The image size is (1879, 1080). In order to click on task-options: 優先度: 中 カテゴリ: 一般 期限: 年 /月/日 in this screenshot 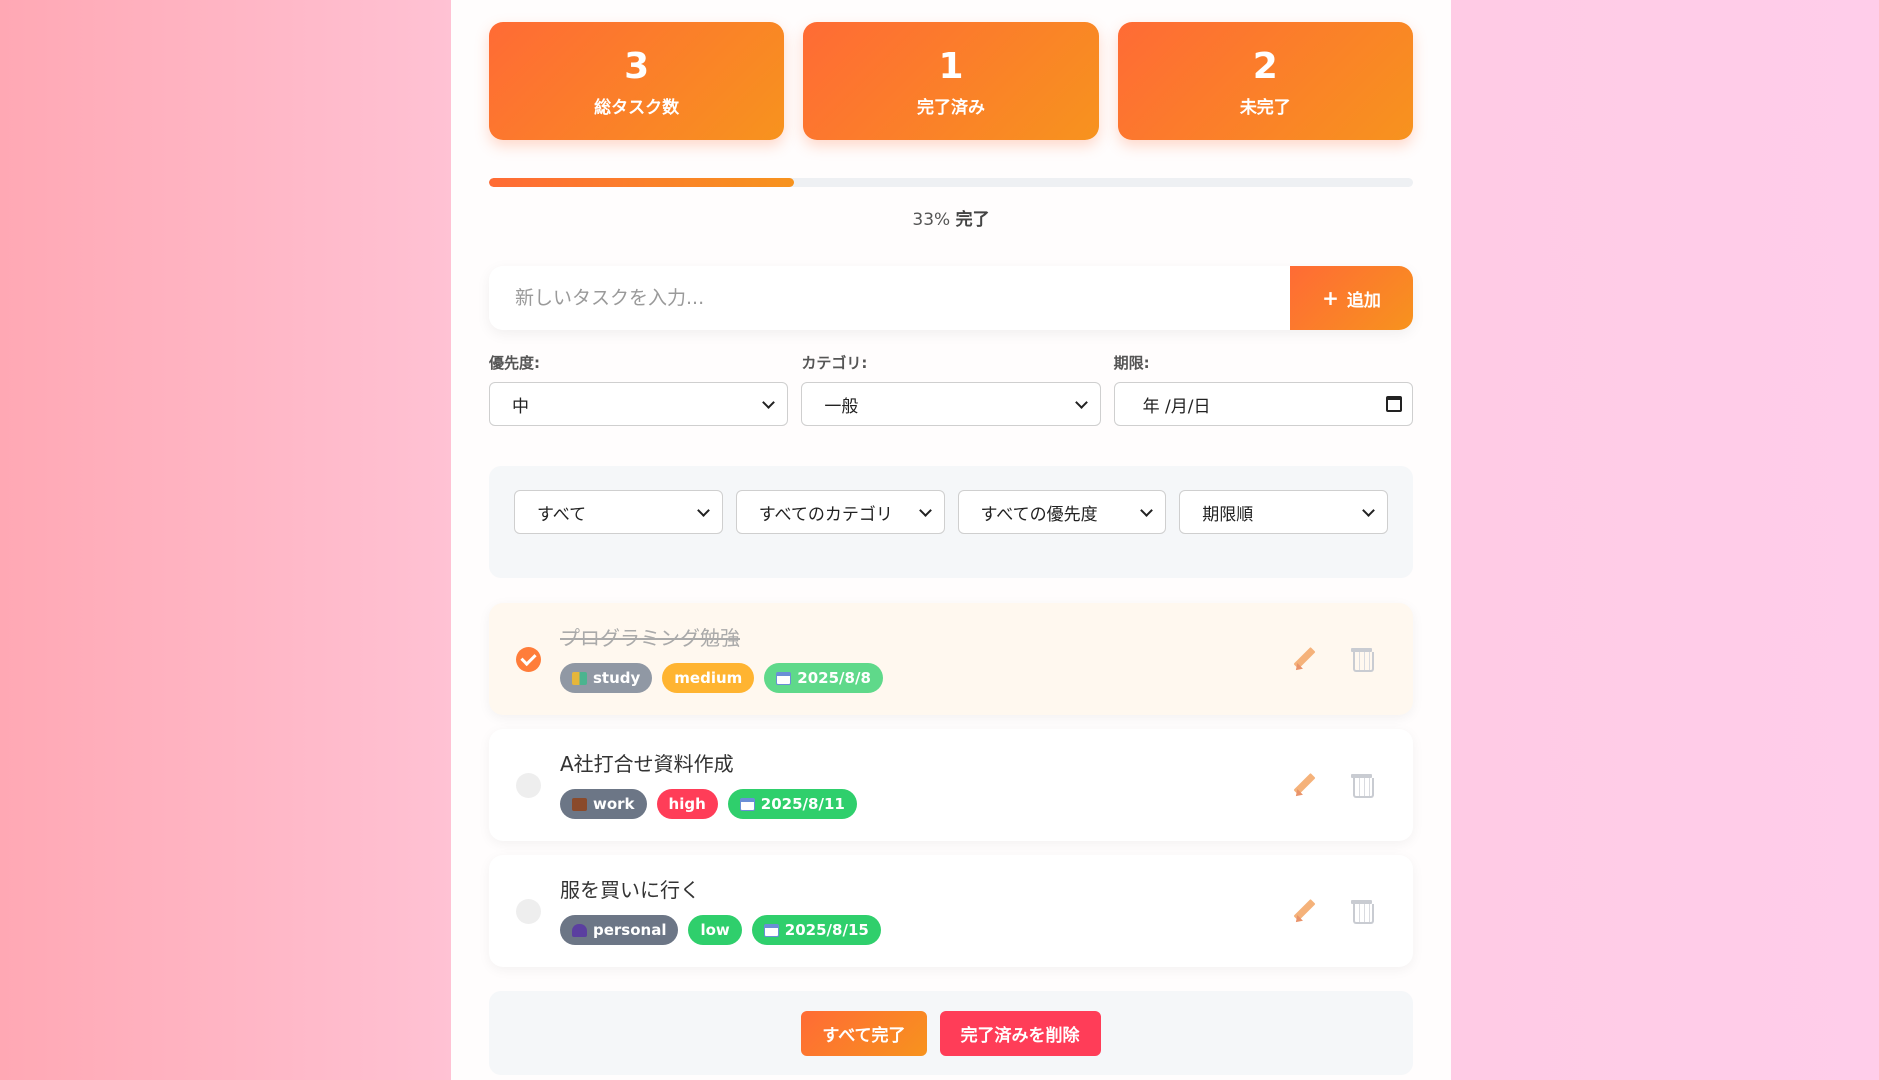, I will do `click(951, 389)`.